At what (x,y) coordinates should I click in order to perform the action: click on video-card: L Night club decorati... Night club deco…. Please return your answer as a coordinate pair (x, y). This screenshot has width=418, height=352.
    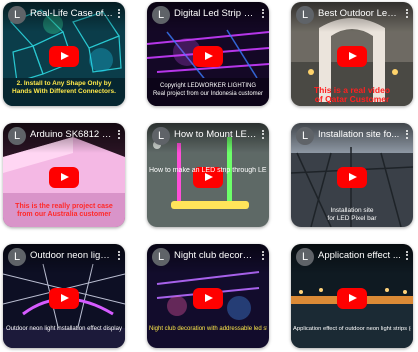
    Looking at the image, I should click on (208, 296).